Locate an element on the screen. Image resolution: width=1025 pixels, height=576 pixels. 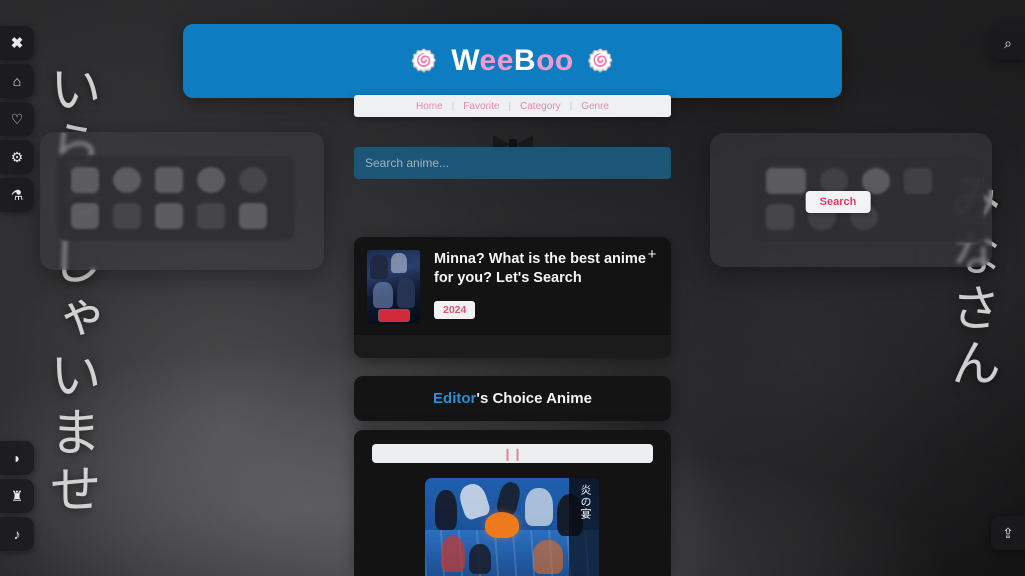
logo-text-part: oo is located at coordinates (555, 60).